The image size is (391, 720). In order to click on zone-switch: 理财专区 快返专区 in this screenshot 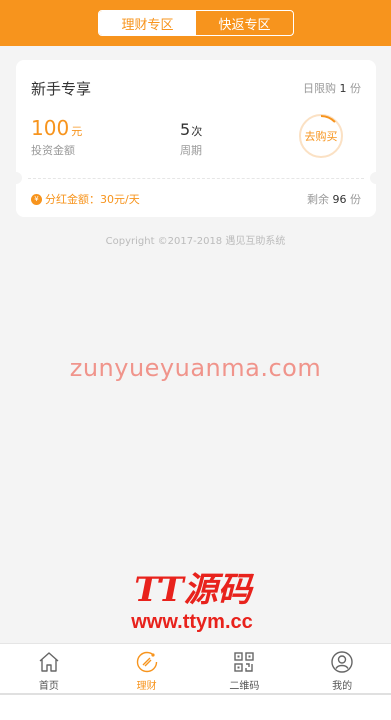, I will do `click(196, 23)`.